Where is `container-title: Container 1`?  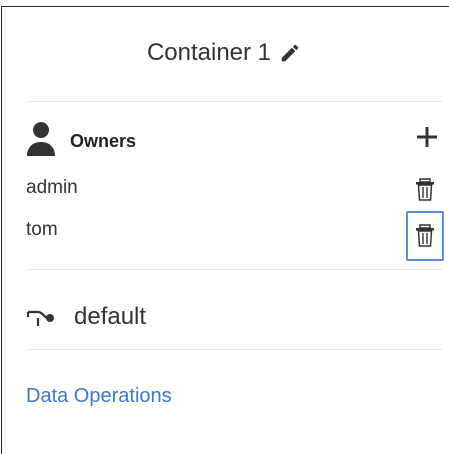
container-title: Container 1 is located at coordinates (209, 52).